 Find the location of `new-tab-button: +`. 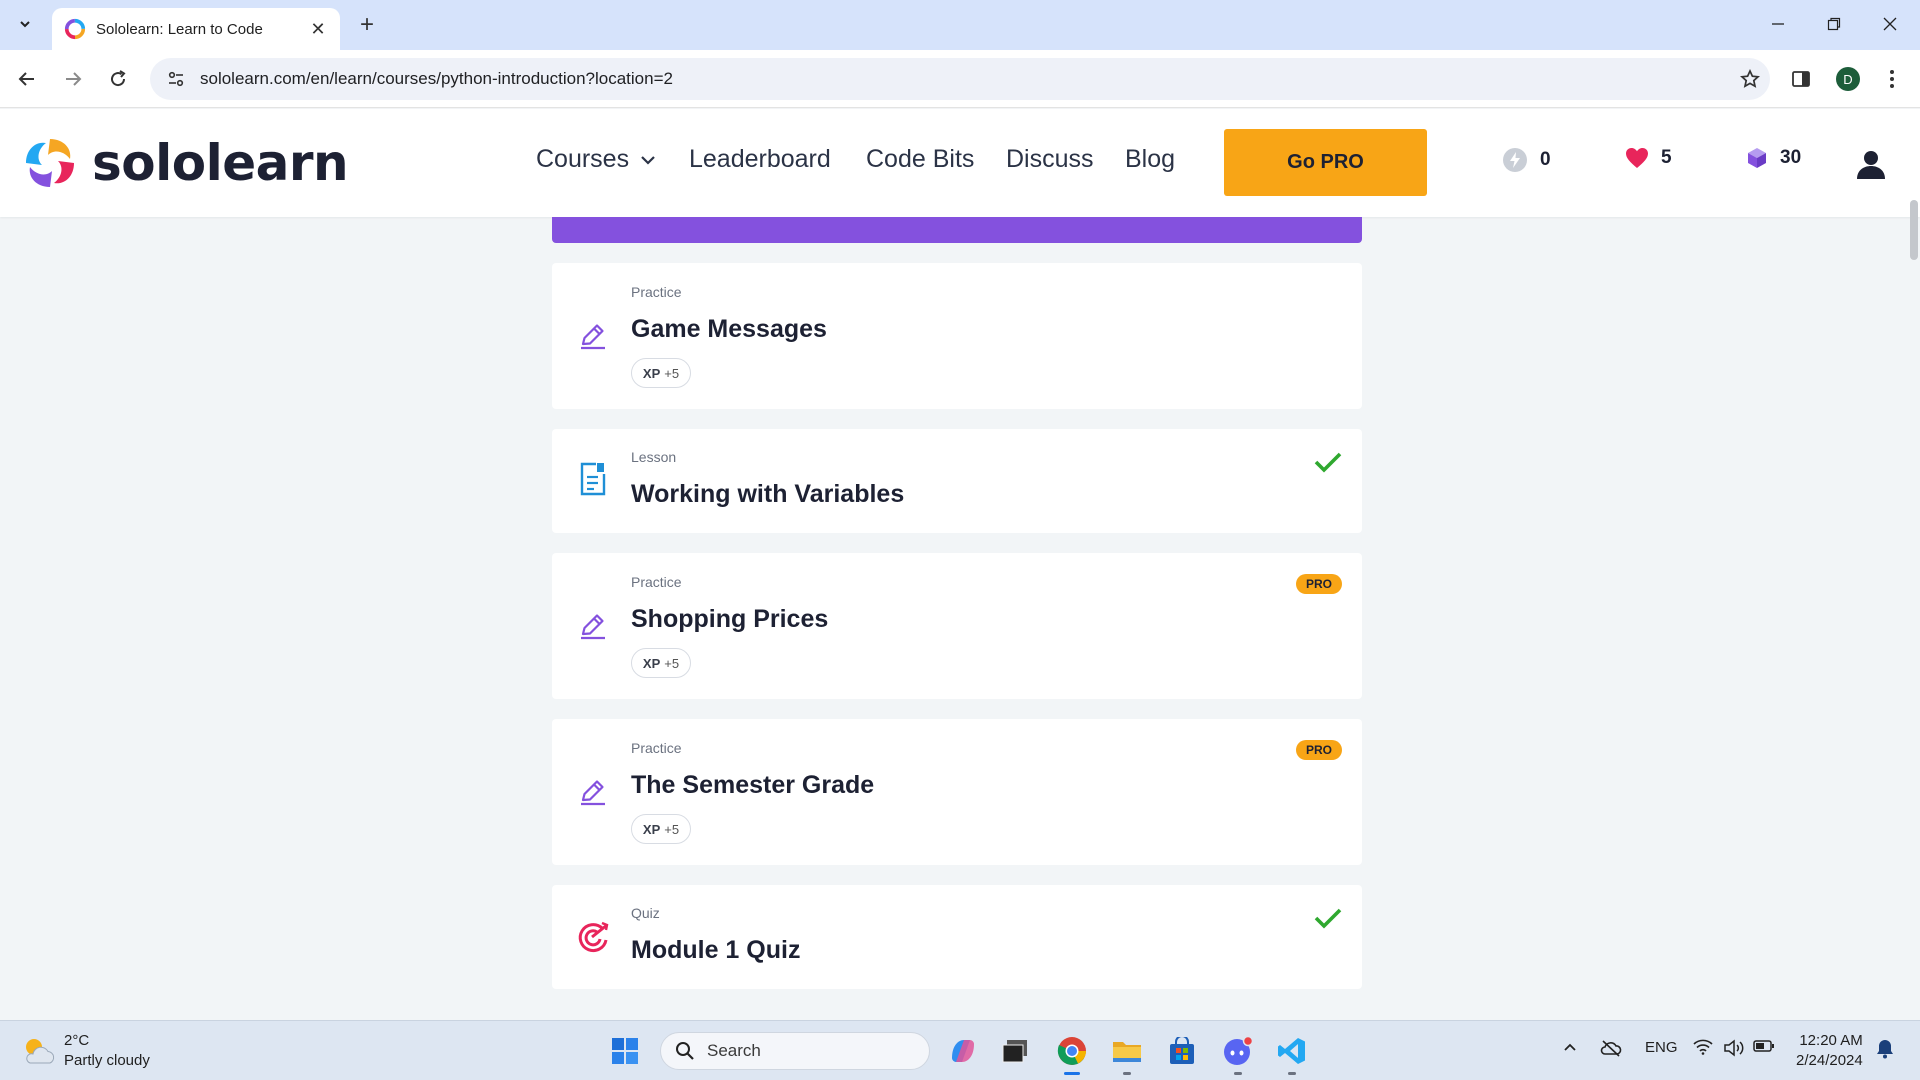

new-tab-button: + is located at coordinates (367, 25).